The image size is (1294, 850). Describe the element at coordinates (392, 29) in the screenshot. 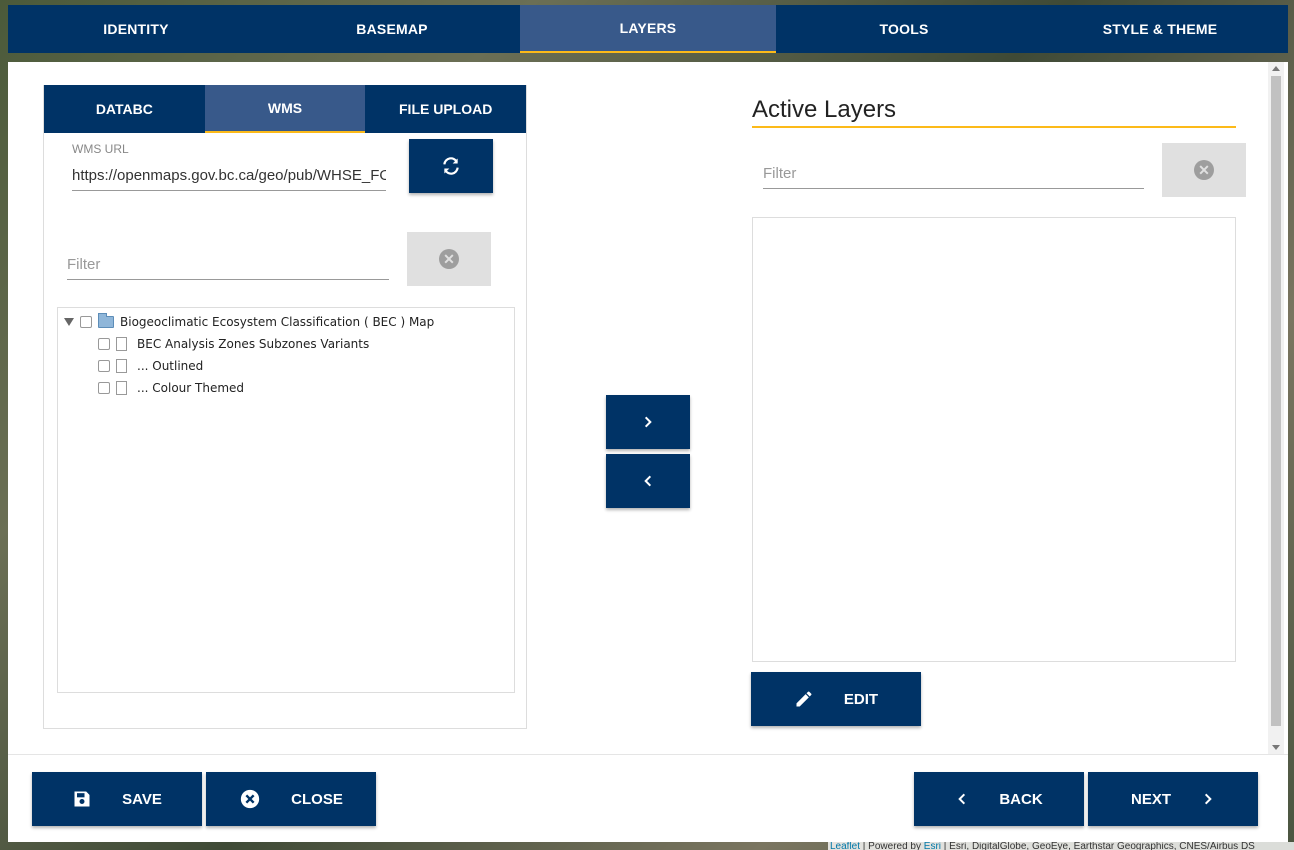

I see `tab-basemap: BASEMAP` at that location.